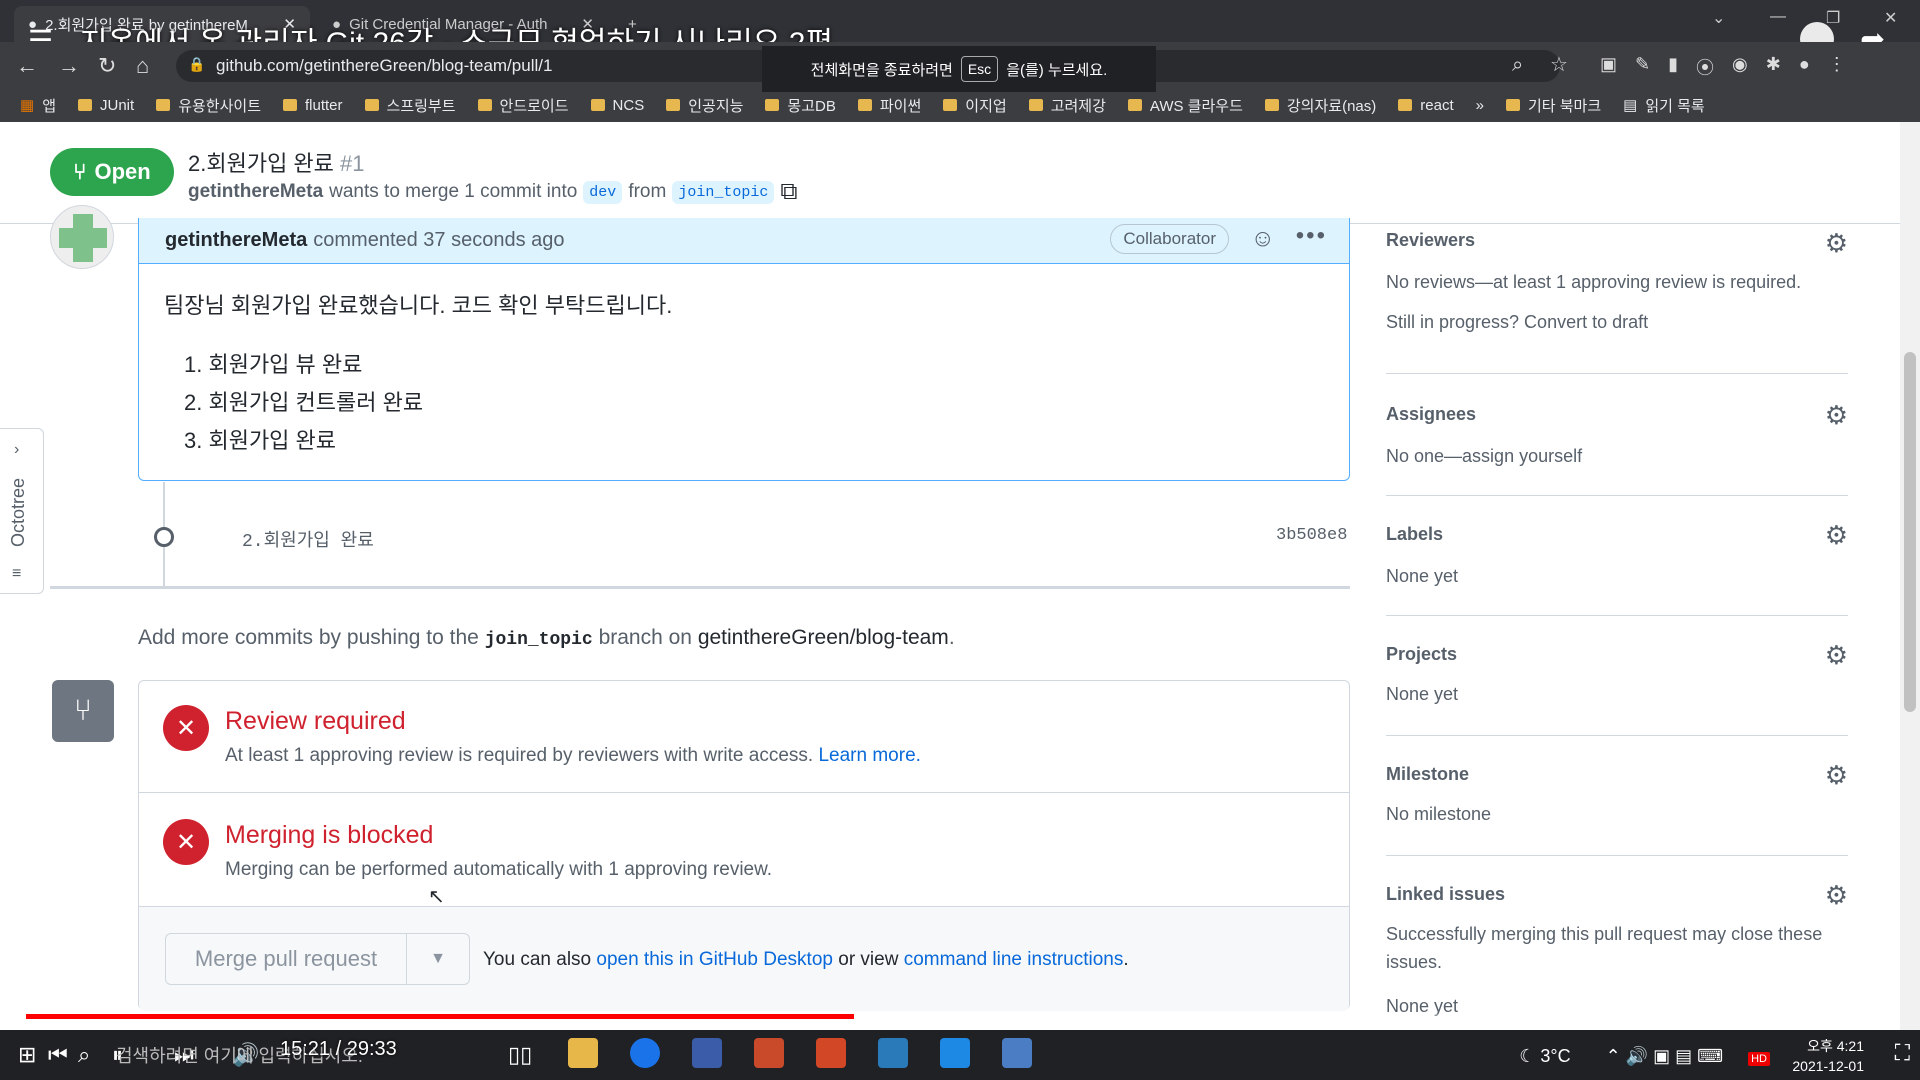 This screenshot has width=1920, height=1080. What do you see at coordinates (1553, 105) in the screenshot?
I see `bookmark-folder: 기타 북마크` at bounding box center [1553, 105].